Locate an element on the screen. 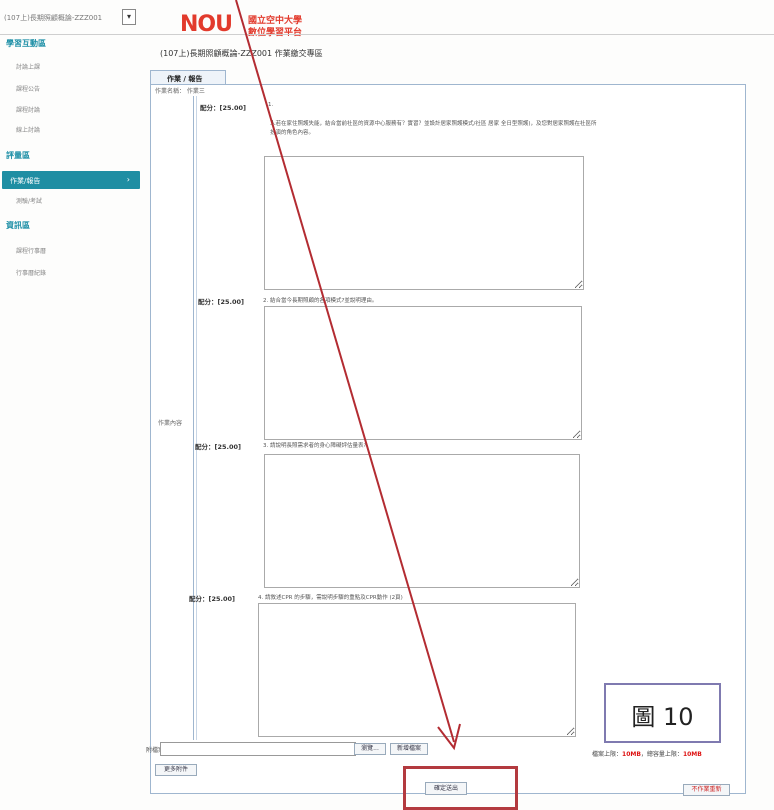 This screenshot has width=774, height=810. figure-label: 圖 10 is located at coordinates (662, 717).